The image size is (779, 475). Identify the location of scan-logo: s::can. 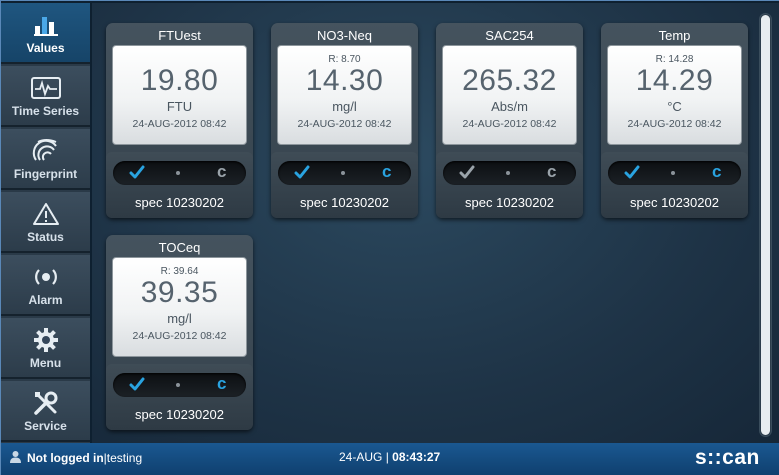
(727, 457).